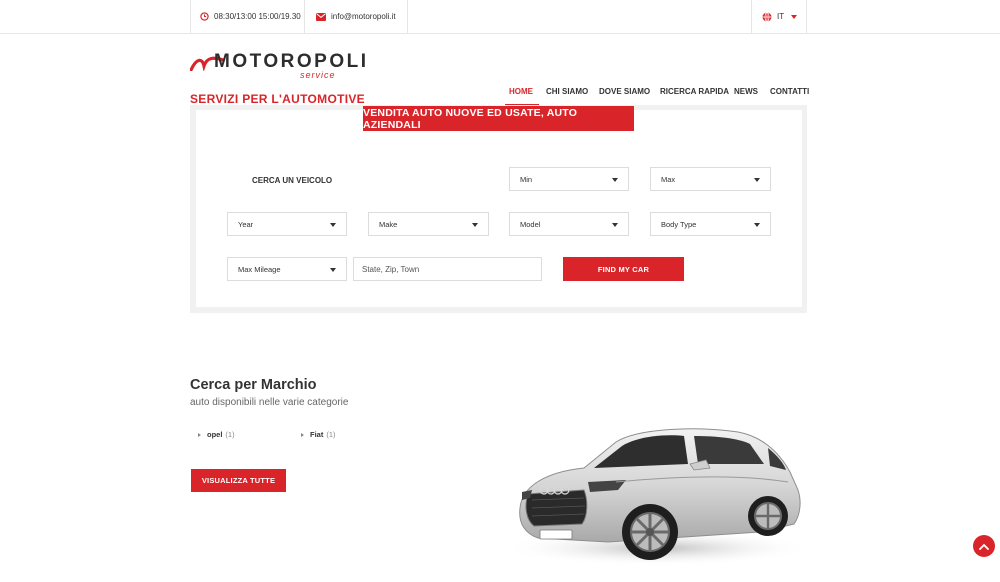 Image resolution: width=1000 pixels, height=582 pixels. Describe the element at coordinates (204, 16) in the screenshot. I see `clock-icon` at that location.